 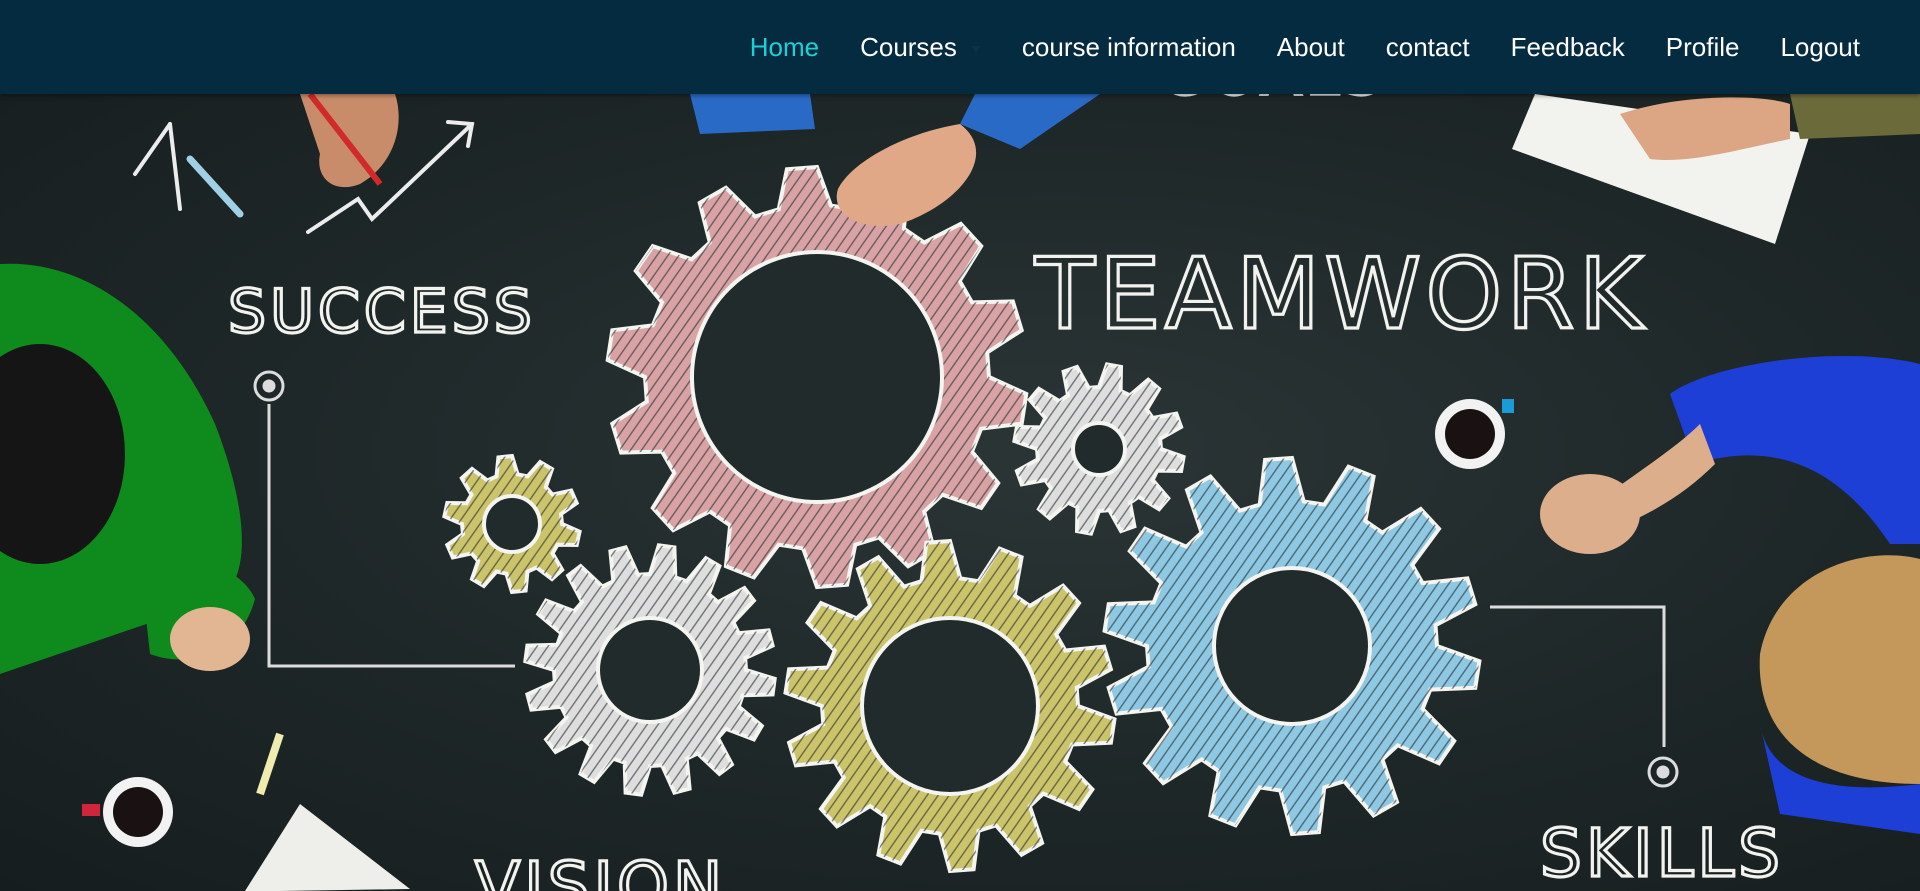 I want to click on gear-white-hole, so click(x=650, y=670).